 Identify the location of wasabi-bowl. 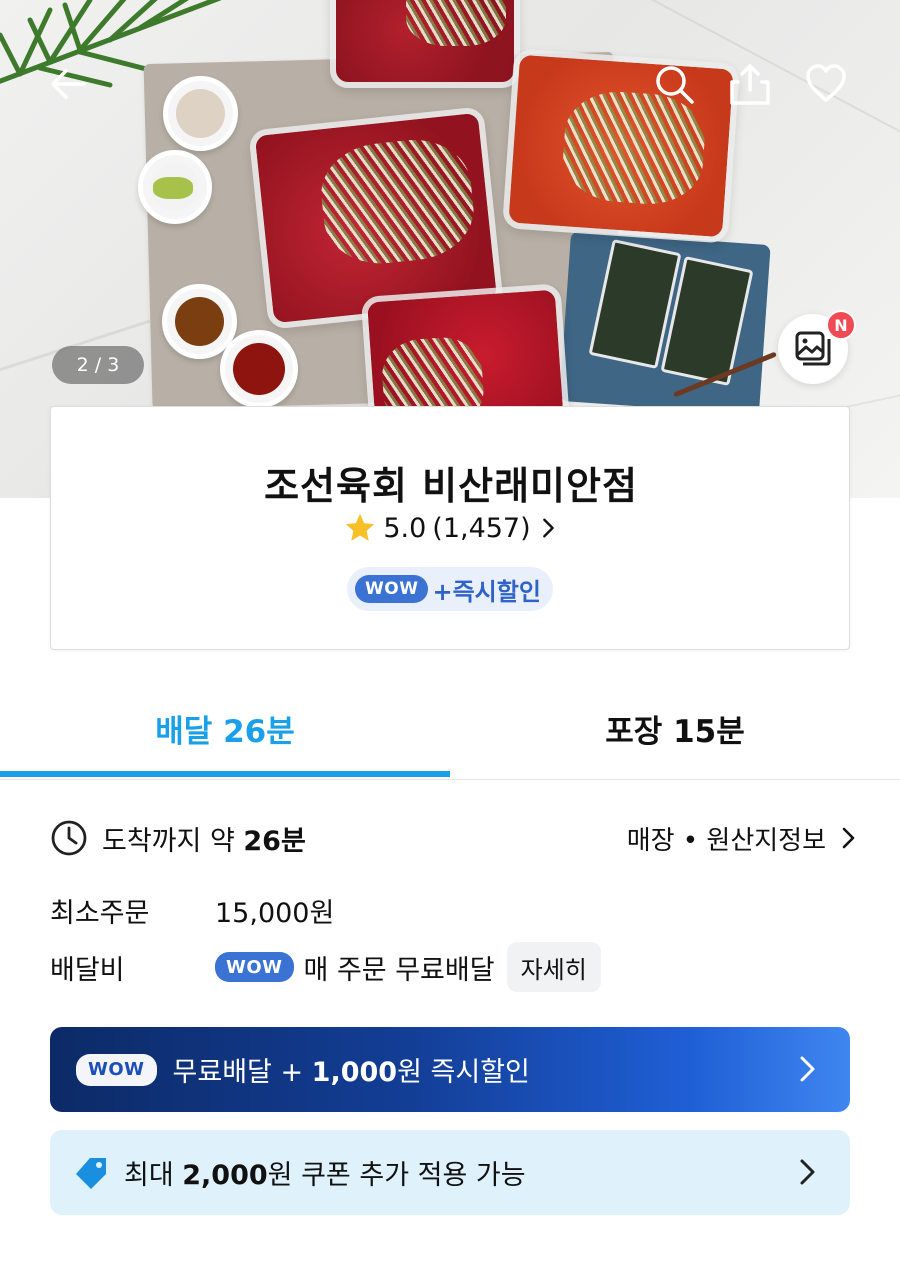
(175, 187).